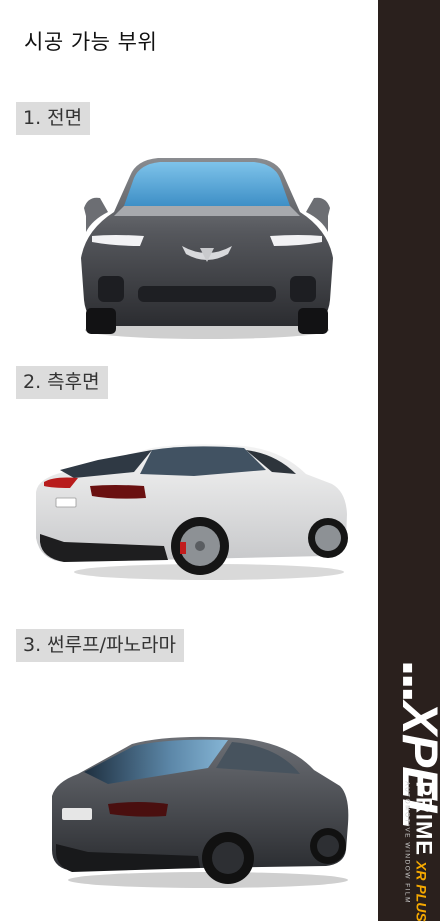  I want to click on section-label-sunroof: 3. 썬루프/파노라마, so click(100, 645).